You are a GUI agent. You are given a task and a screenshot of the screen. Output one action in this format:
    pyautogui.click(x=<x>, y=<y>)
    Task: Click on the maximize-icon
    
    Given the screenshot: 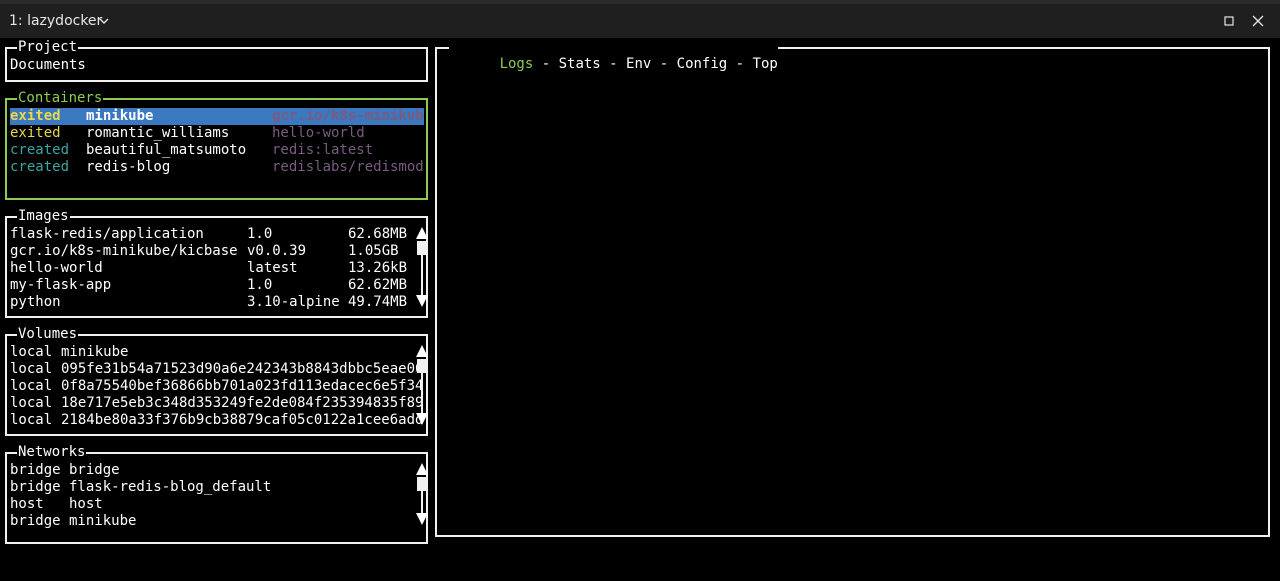 What is the action you would take?
    pyautogui.click(x=1229, y=21)
    